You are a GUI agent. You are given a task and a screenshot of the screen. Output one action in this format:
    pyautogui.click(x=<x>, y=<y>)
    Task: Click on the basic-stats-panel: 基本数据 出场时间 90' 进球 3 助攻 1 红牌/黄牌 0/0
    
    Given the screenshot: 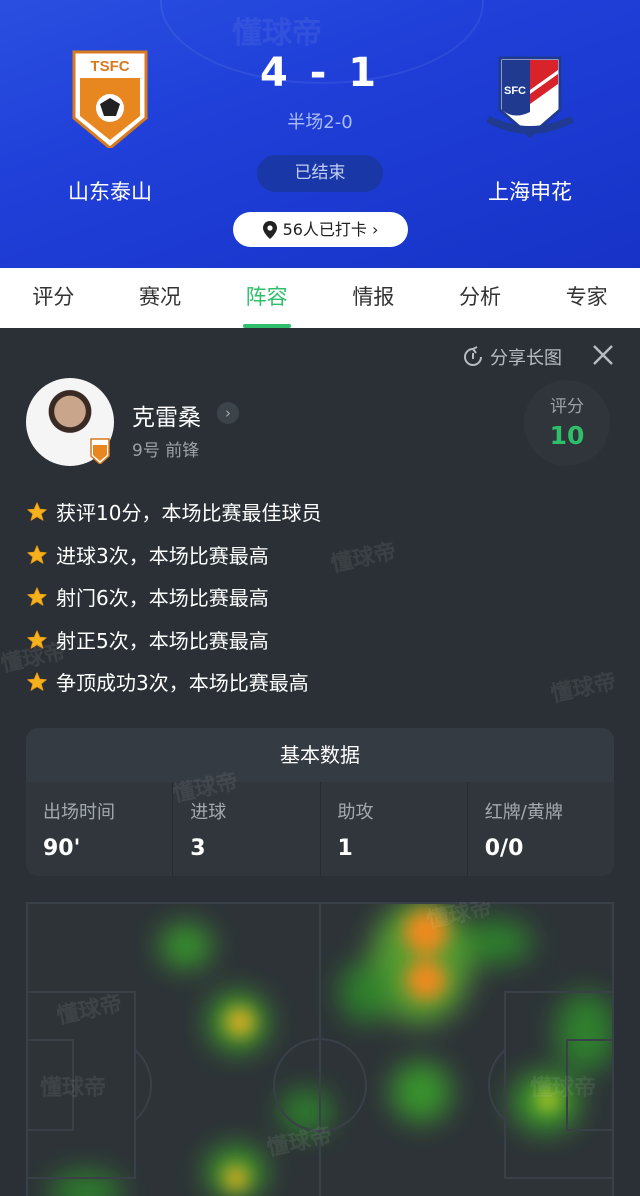 What is the action you would take?
    pyautogui.click(x=320, y=802)
    